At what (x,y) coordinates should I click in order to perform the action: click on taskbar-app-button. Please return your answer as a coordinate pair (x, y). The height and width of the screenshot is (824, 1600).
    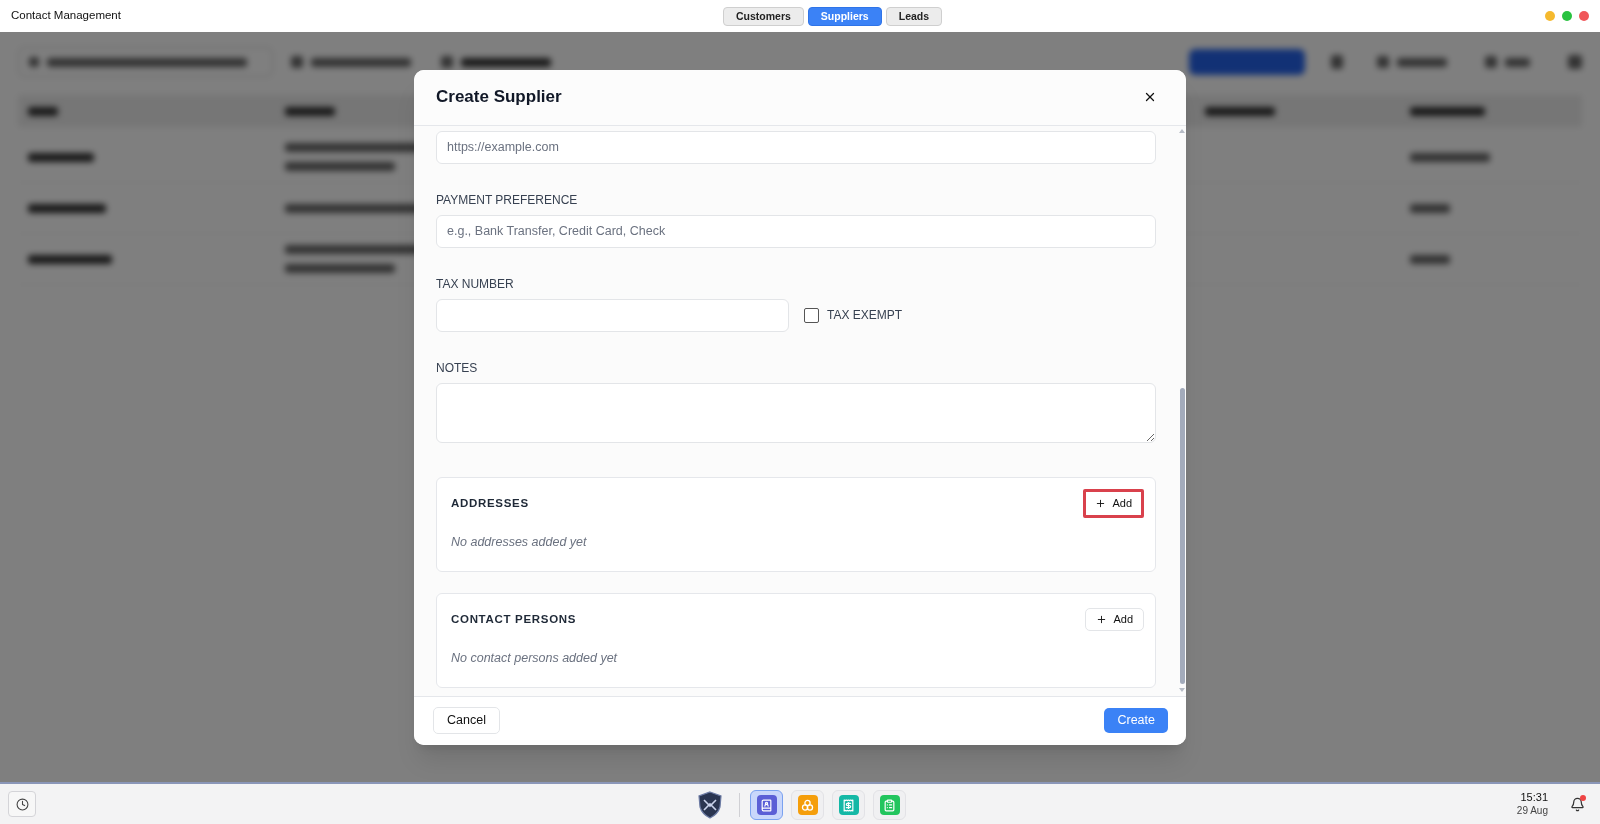
    Looking at the image, I should click on (766, 805).